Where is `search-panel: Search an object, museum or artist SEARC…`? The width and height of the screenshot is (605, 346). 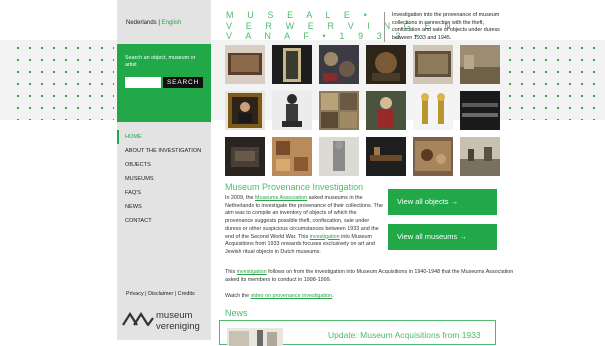
search-panel: Search an object, museum or artist SEARC… is located at coordinates (164, 83).